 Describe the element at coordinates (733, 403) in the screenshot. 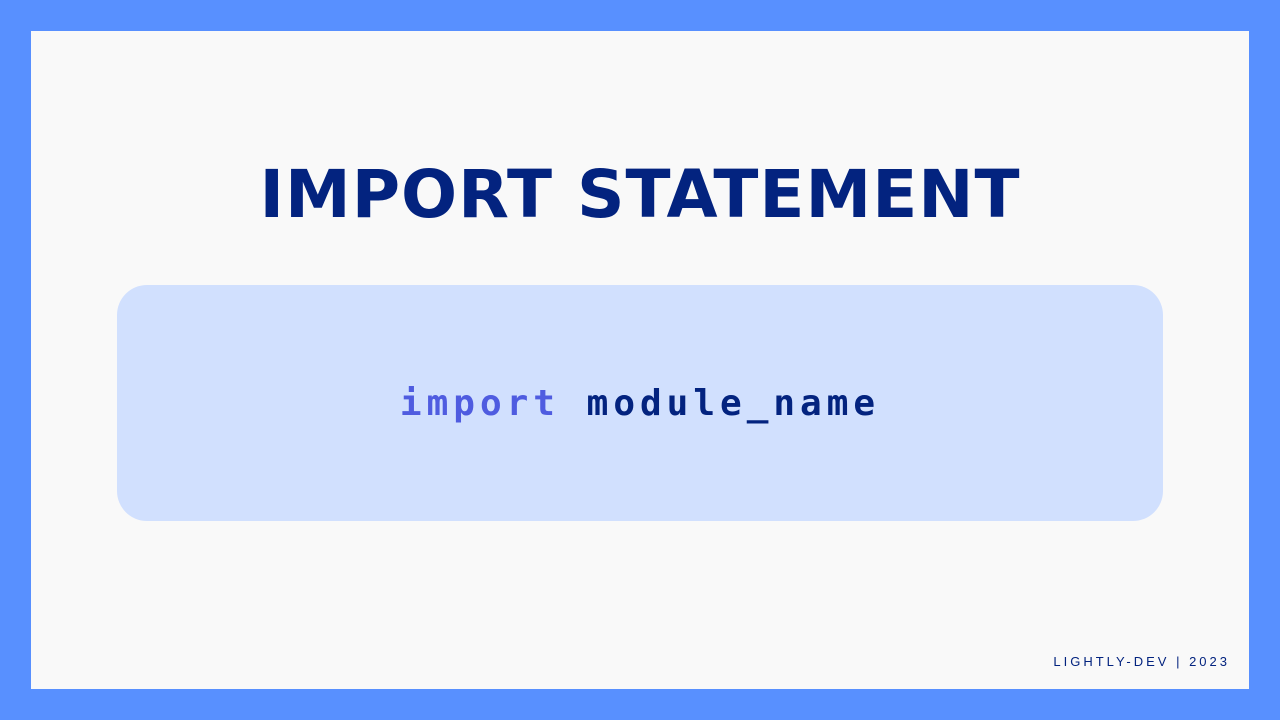

I see `code-identifier: module_name` at that location.